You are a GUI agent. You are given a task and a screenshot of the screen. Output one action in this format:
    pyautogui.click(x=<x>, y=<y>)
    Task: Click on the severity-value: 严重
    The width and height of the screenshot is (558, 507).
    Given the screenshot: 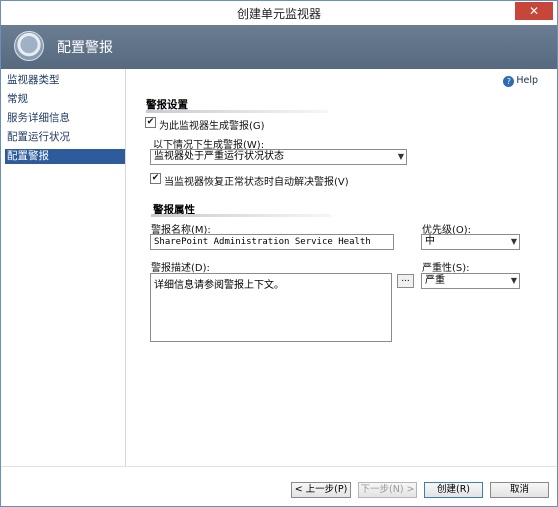 What is the action you would take?
    pyautogui.click(x=435, y=280)
    